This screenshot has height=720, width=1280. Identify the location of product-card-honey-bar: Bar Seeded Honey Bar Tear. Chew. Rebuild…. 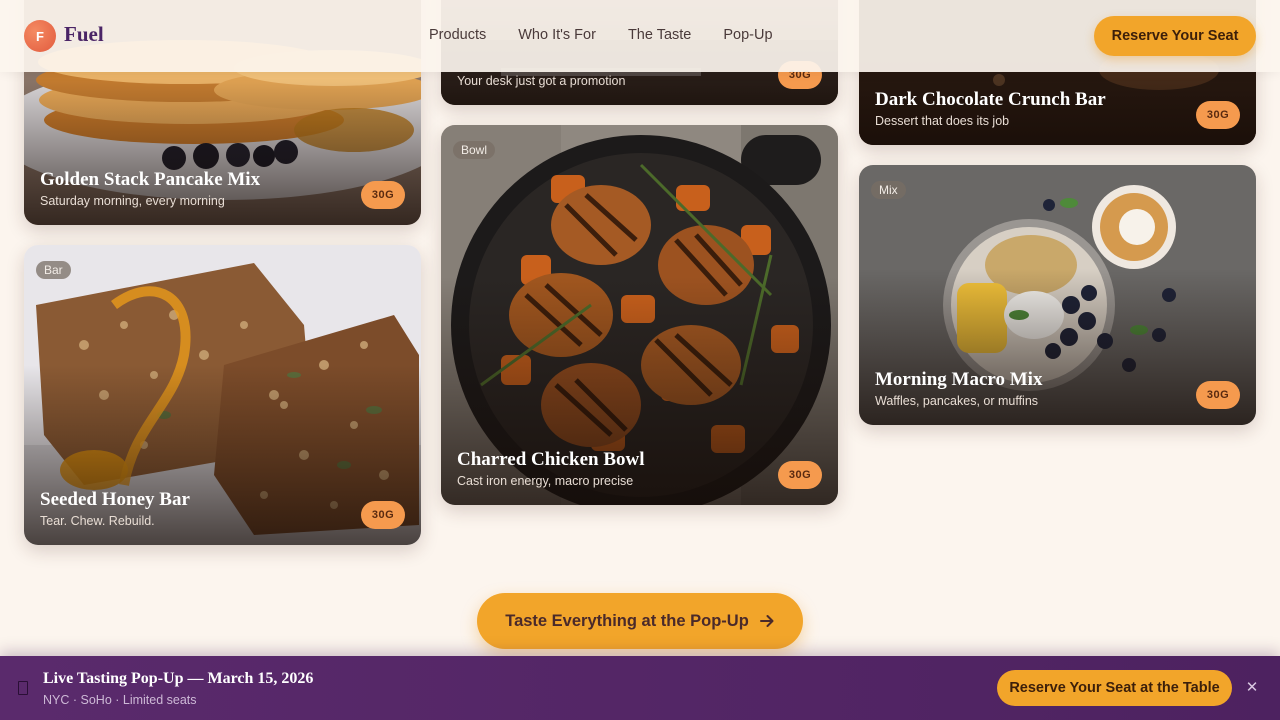
(222, 395).